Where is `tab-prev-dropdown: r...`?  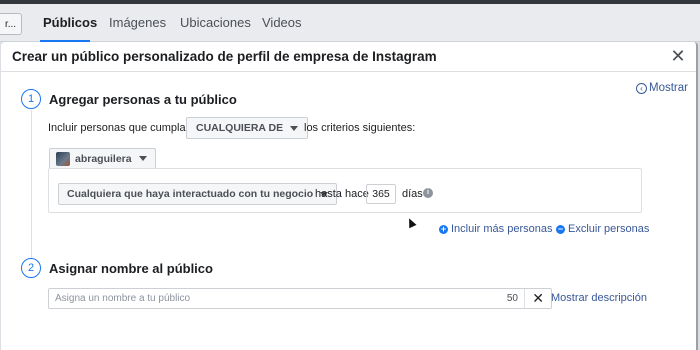 tab-prev-dropdown: r... is located at coordinates (11, 24).